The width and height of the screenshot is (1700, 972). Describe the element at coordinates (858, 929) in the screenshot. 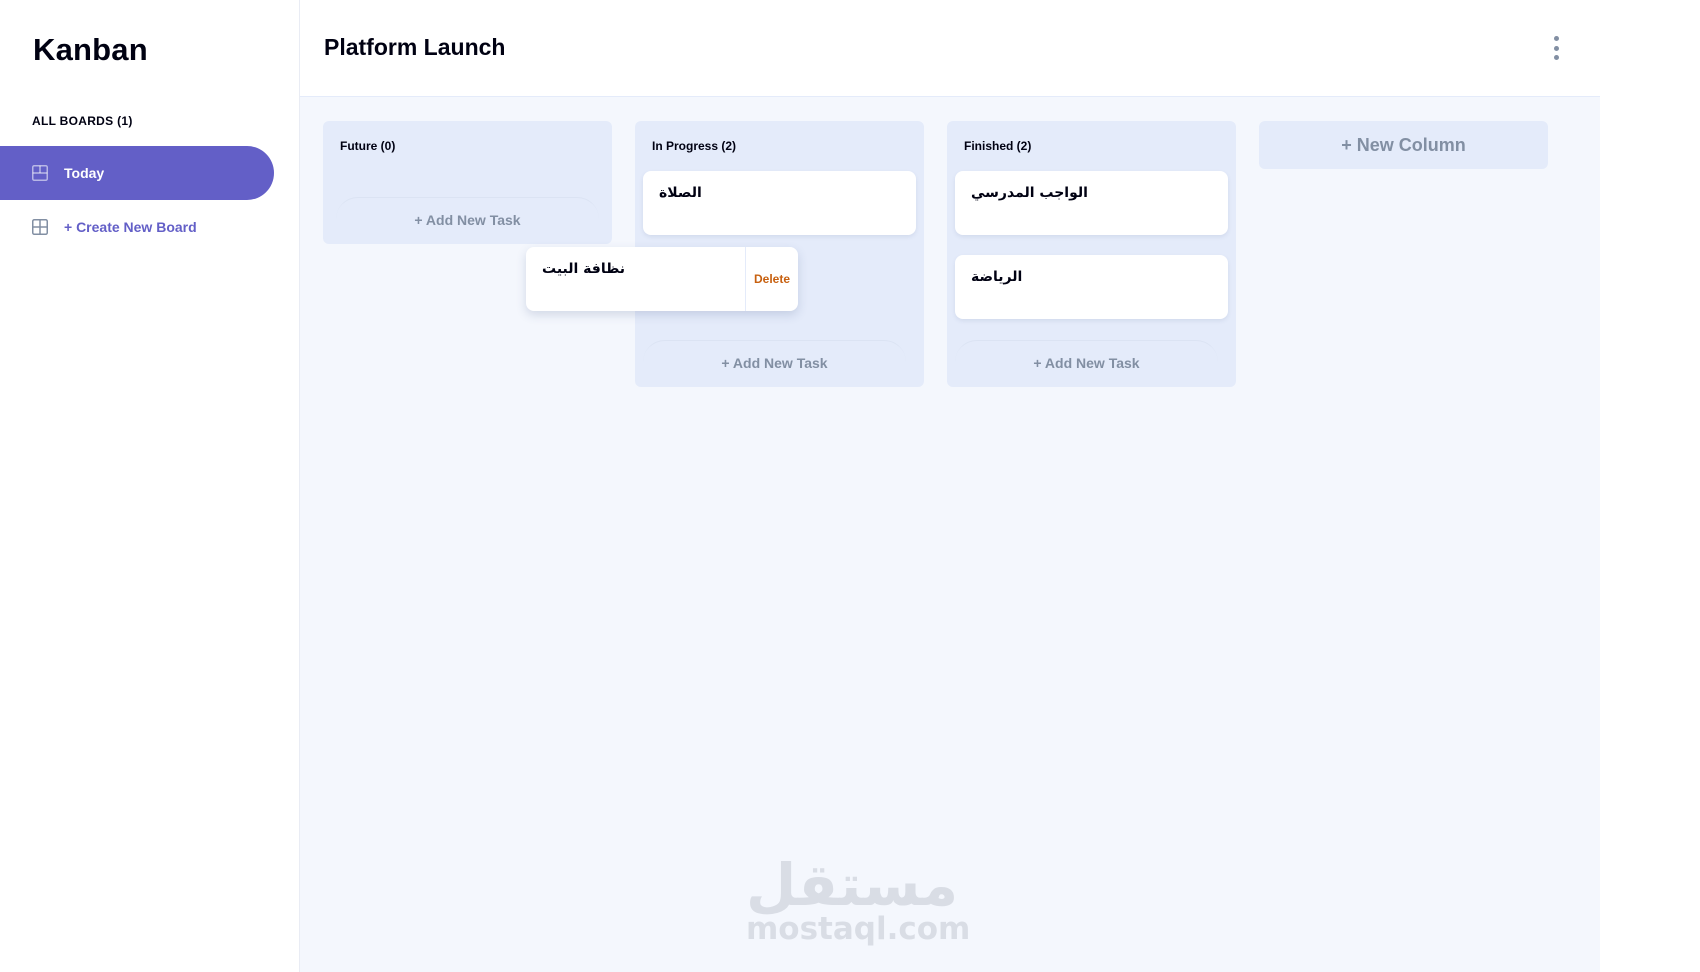

I see `watermark-latin: mostaql.com` at that location.